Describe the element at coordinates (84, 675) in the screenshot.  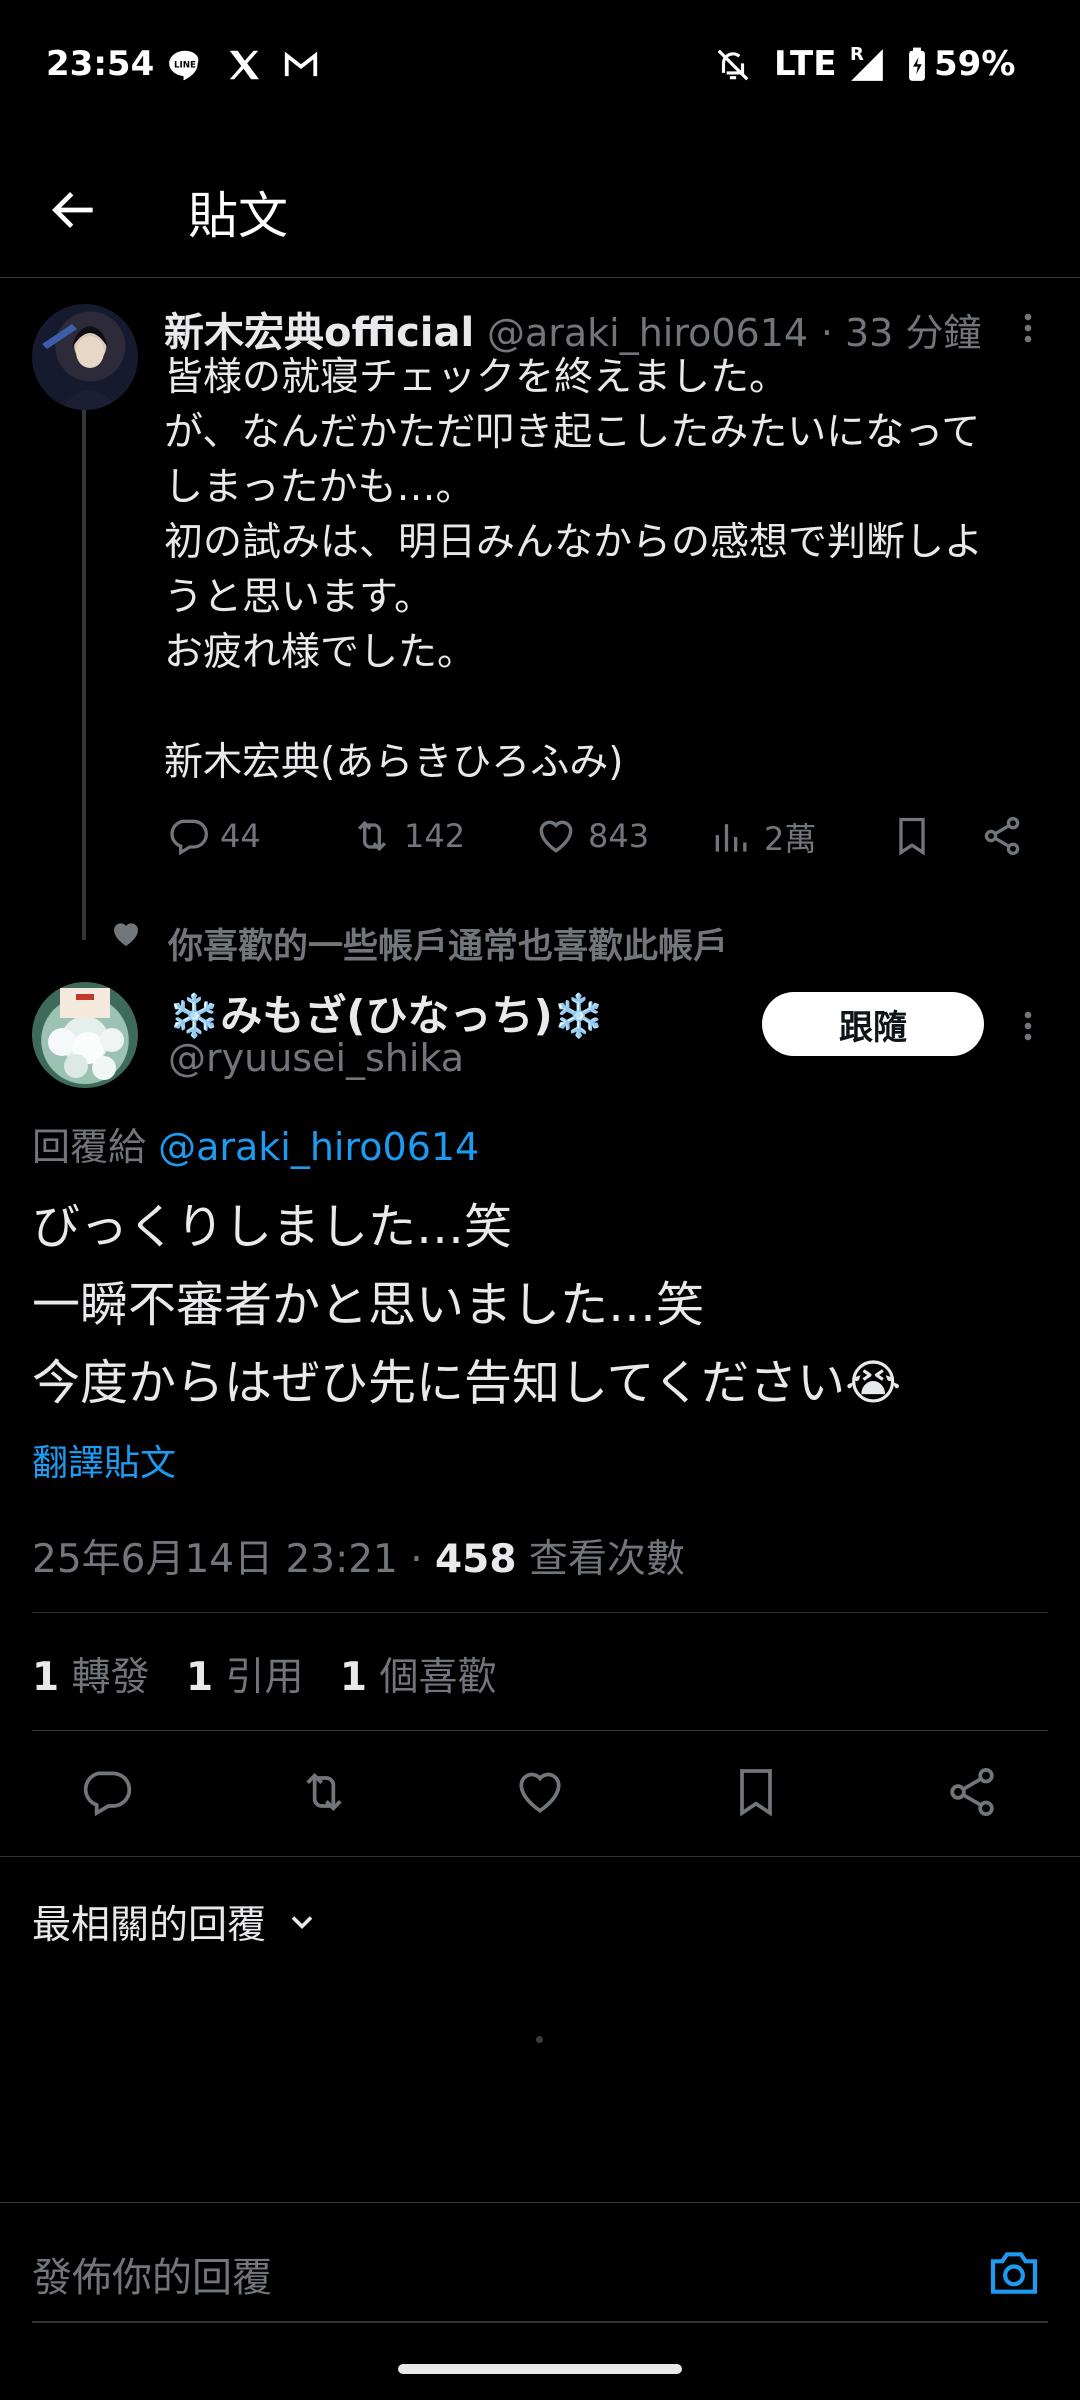
I see `thread-connector` at that location.